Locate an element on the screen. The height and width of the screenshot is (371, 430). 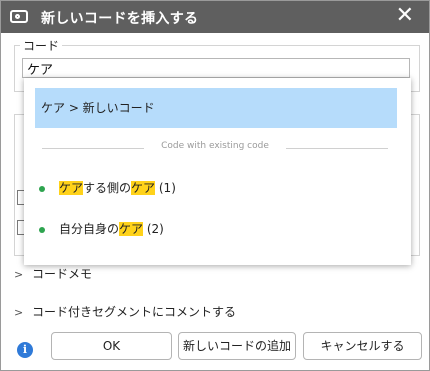
cancel-button: キャンセルする is located at coordinates (362, 346).